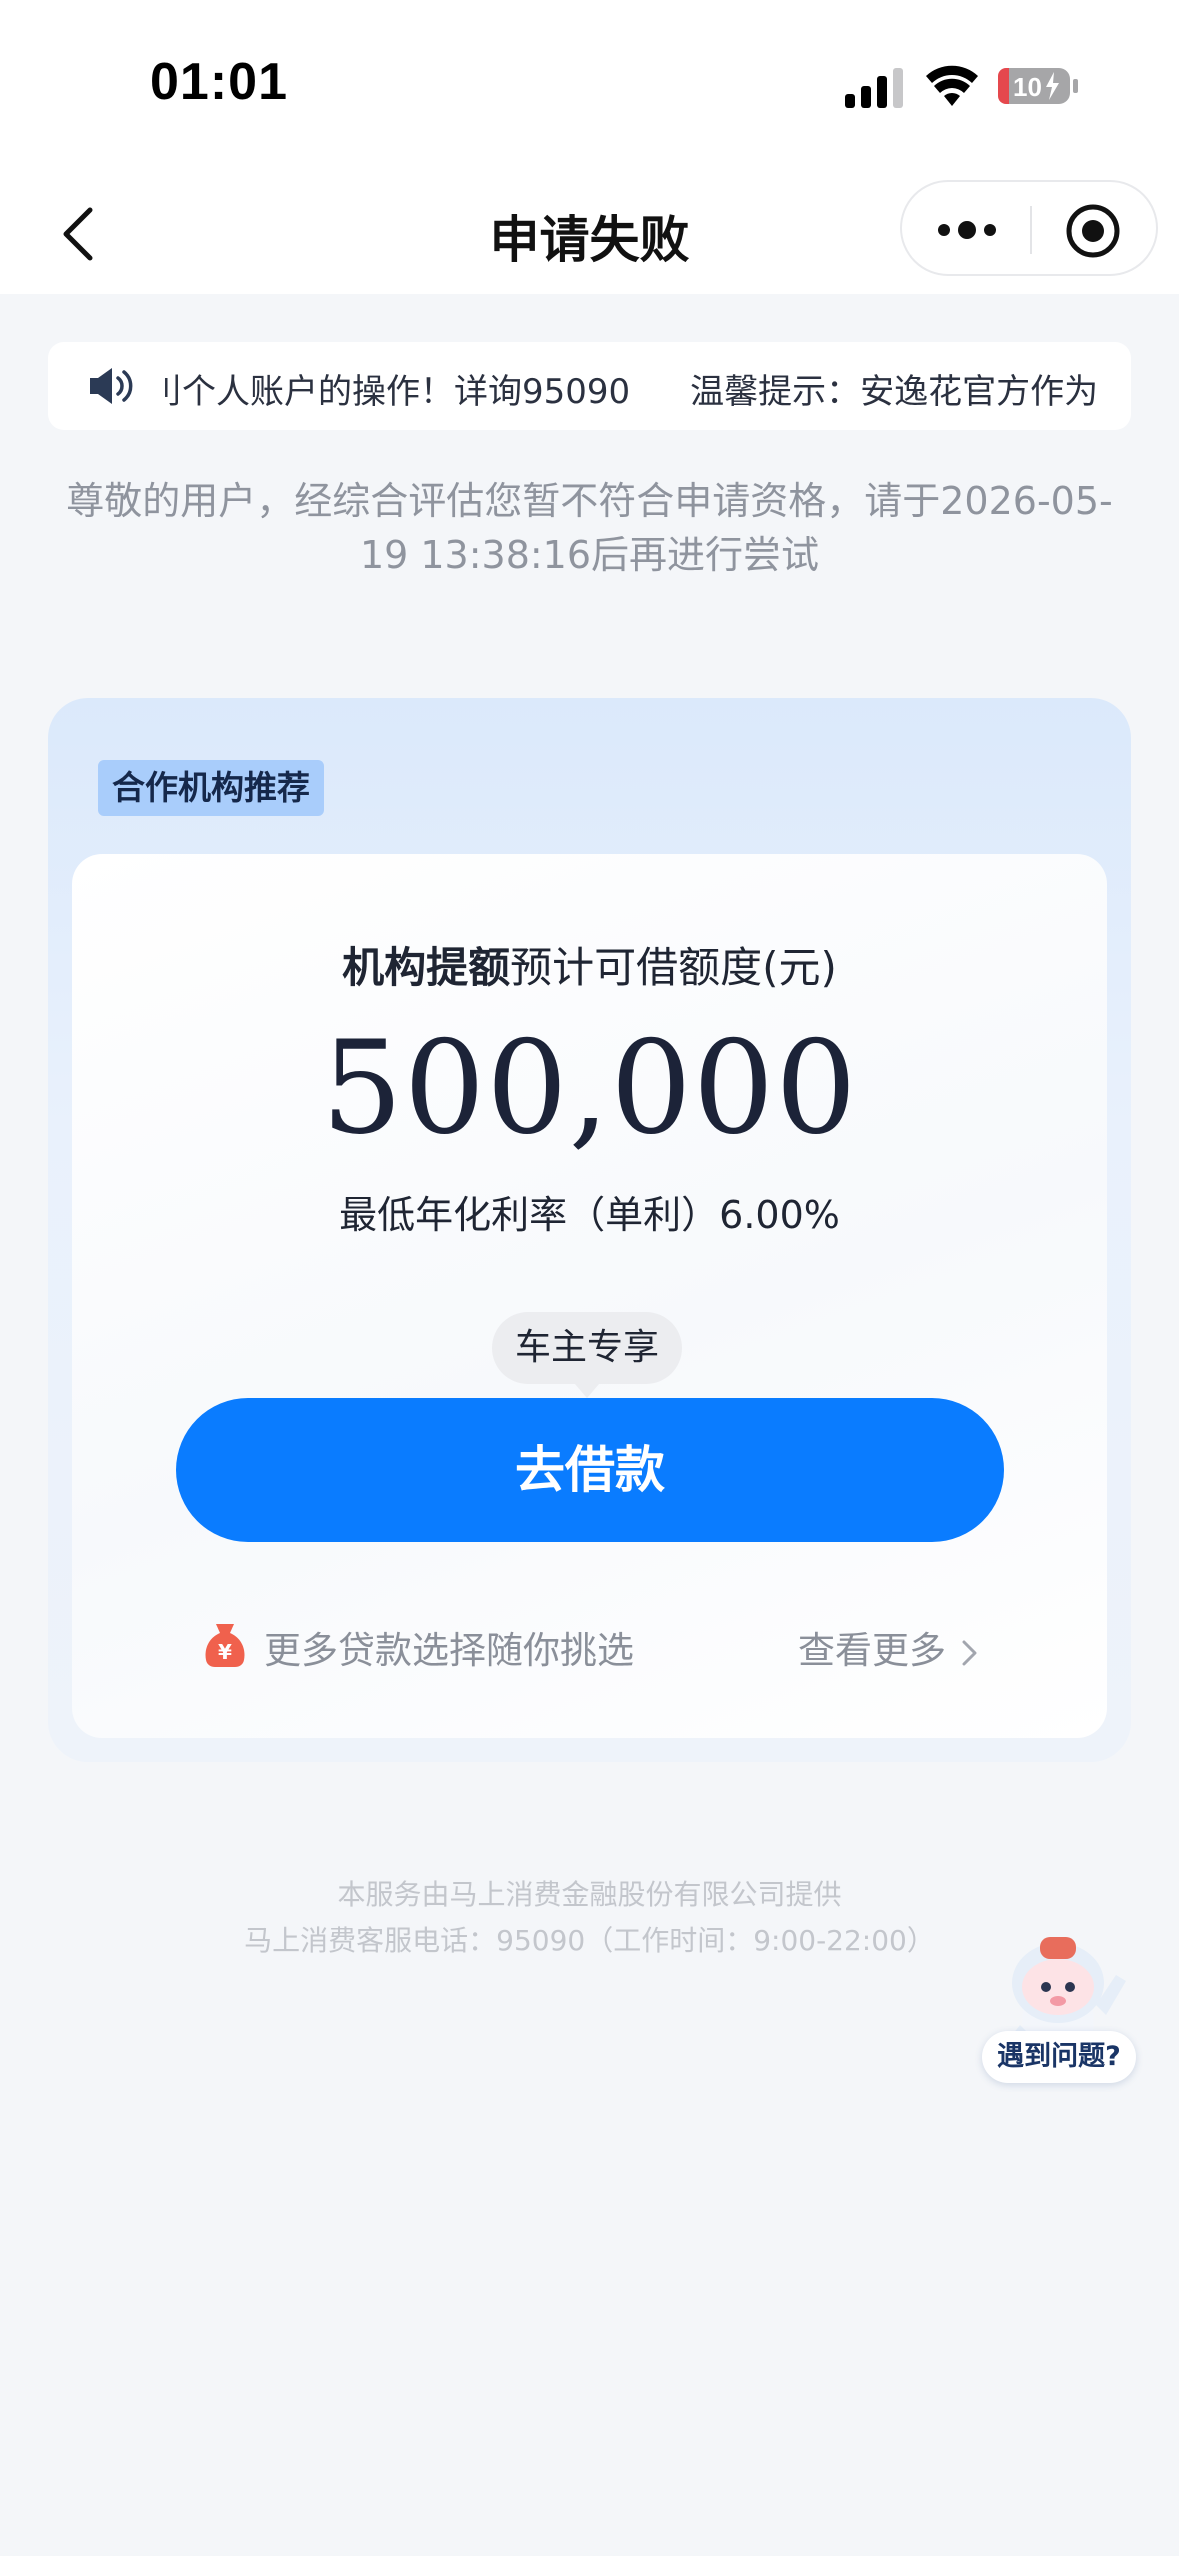 This screenshot has width=1179, height=2556. Describe the element at coordinates (589, 85) in the screenshot. I see `status-bar: 01:01 10` at that location.